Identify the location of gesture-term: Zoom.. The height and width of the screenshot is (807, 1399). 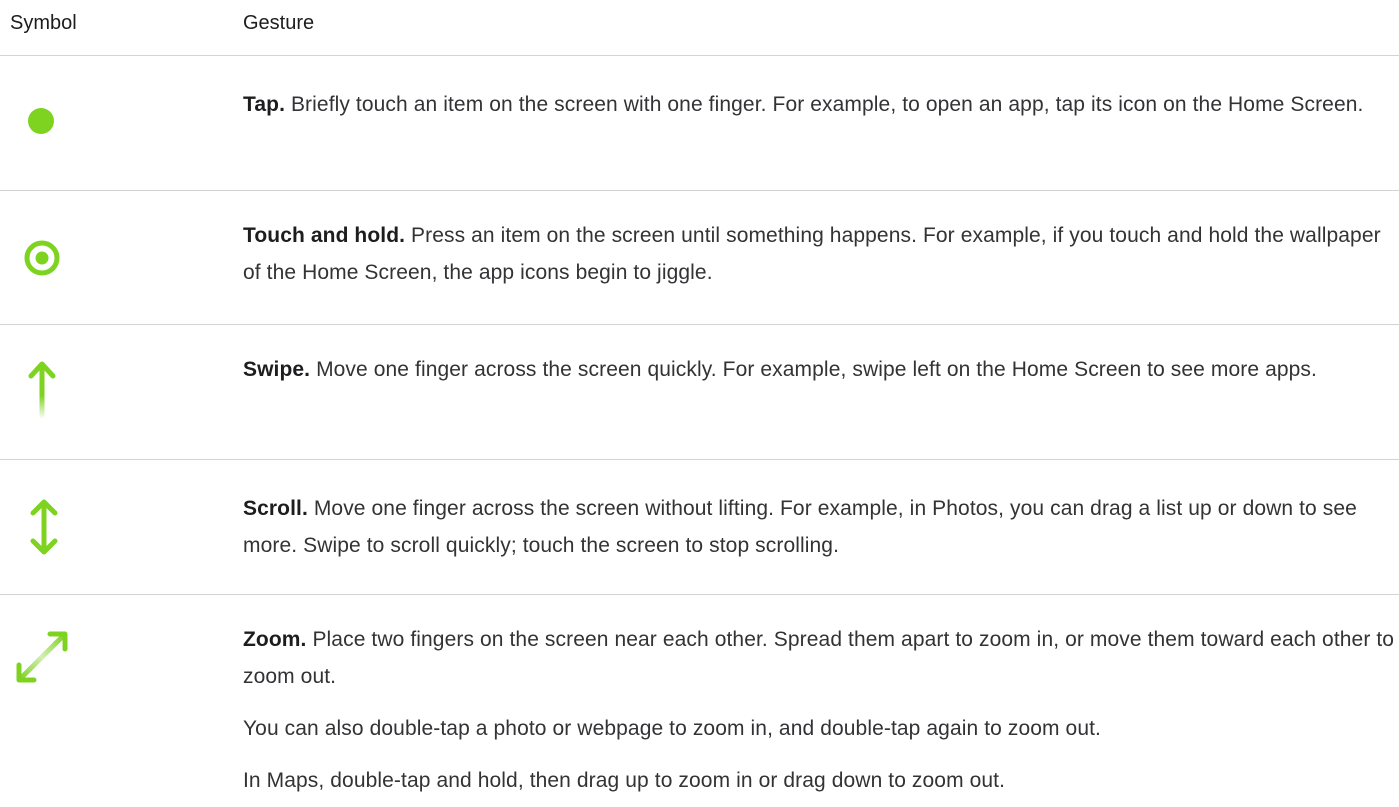
(275, 639).